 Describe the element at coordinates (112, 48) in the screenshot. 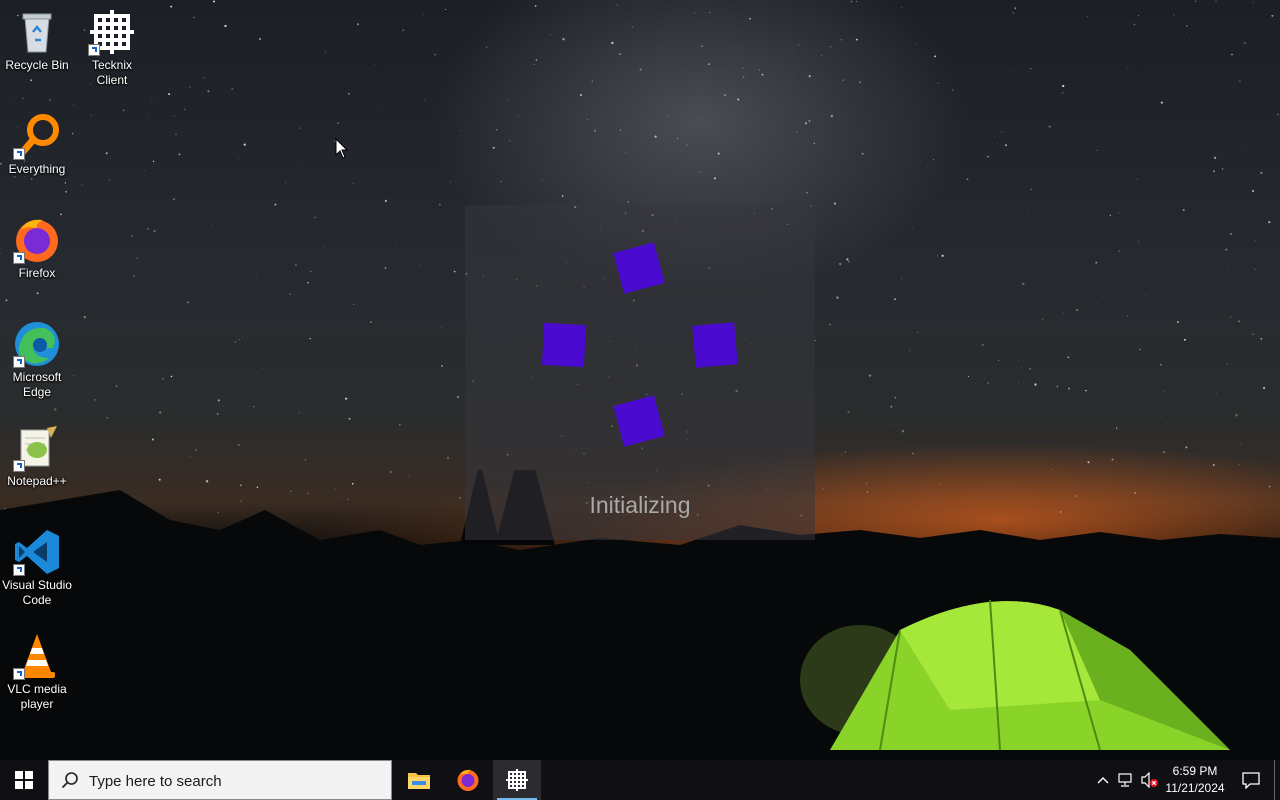

I see `desktop-icon-tecknix-client: Tecknix Client` at that location.